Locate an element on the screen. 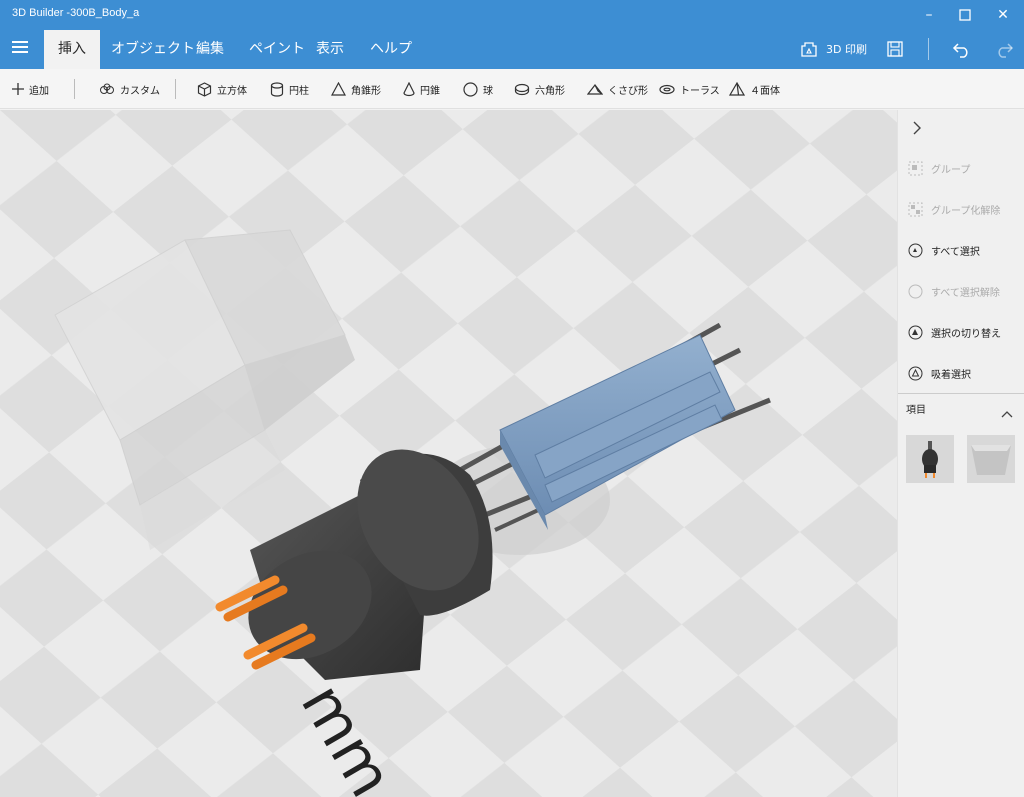 The image size is (1024, 797). sphere-icon is located at coordinates (470, 89).